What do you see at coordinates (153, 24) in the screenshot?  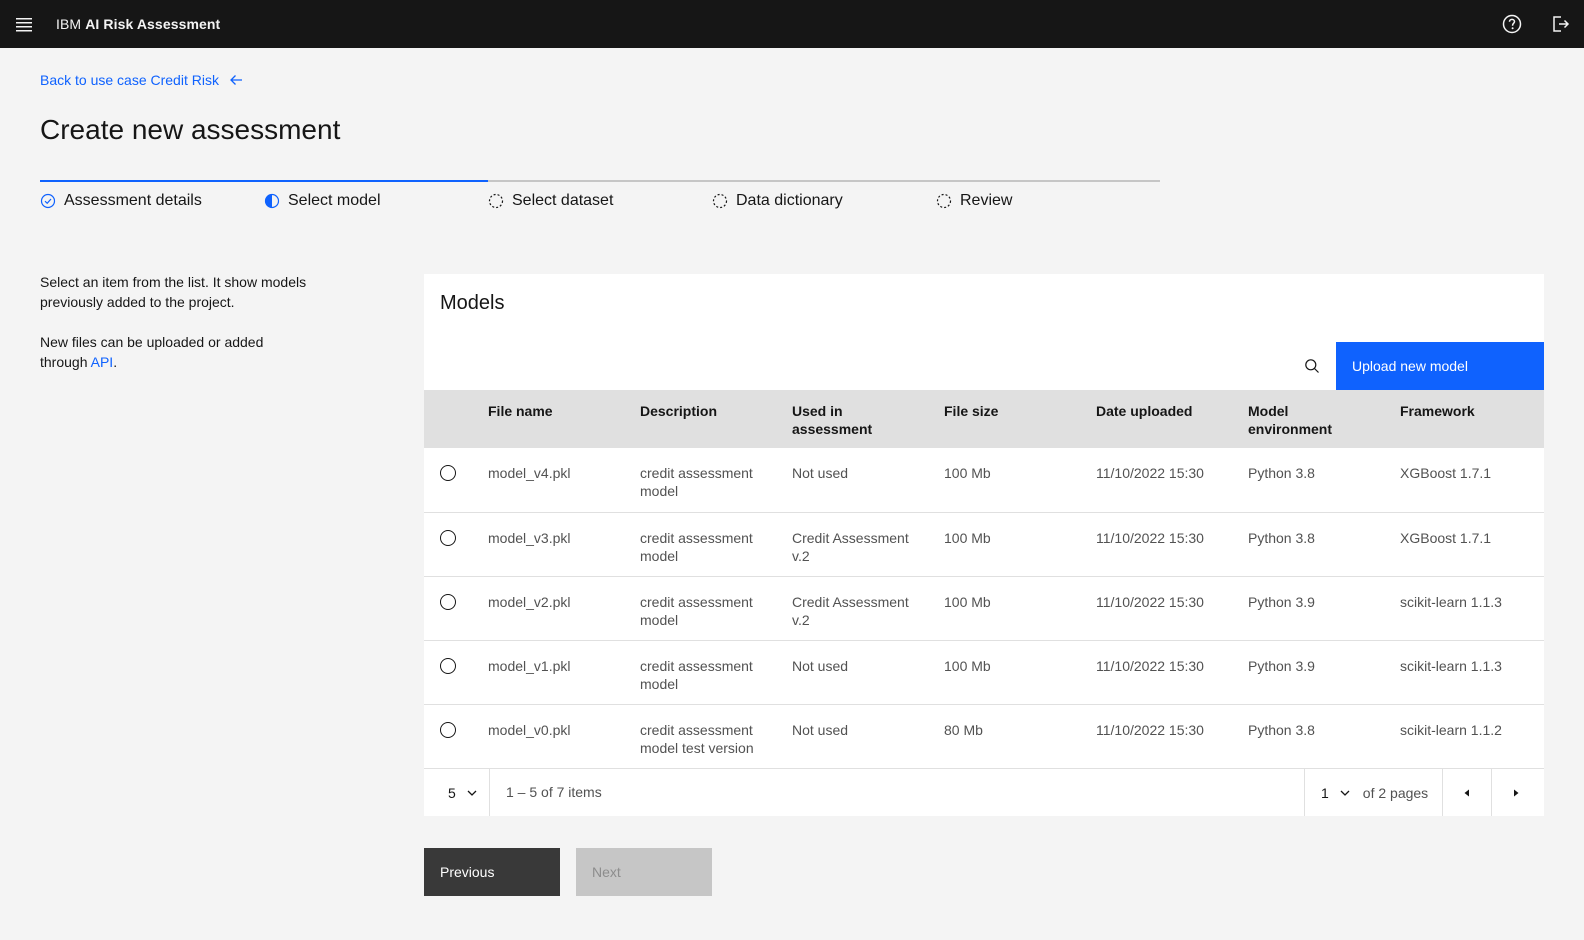 I see `brand-name: AI Risk Assessment` at bounding box center [153, 24].